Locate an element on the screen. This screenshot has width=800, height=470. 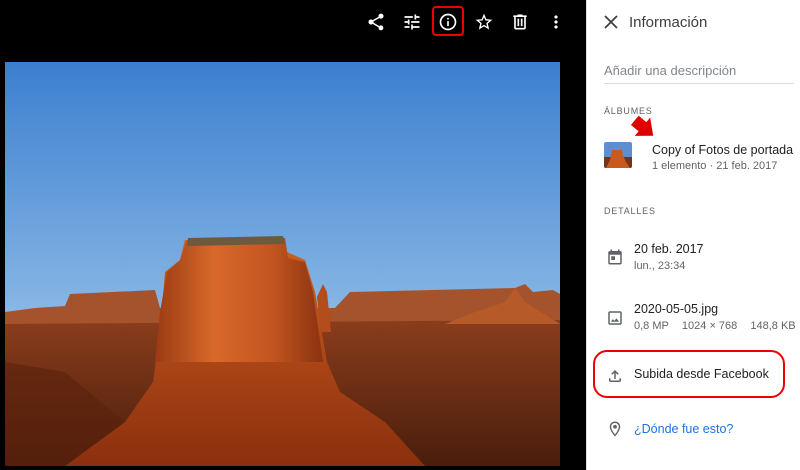
image-icon is located at coordinates (615, 318).